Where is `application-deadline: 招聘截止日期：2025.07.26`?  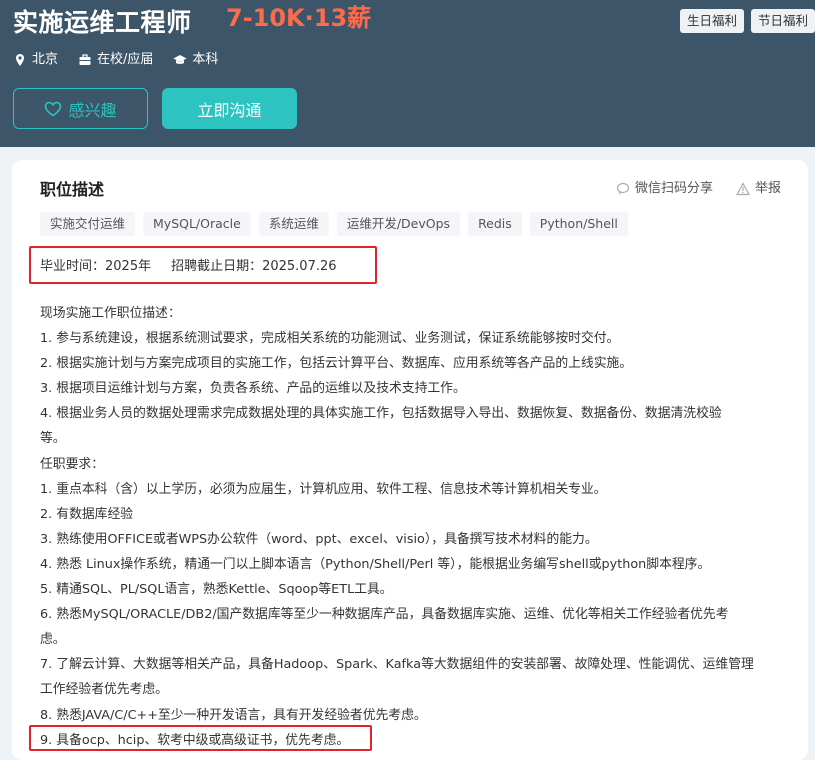
application-deadline: 招聘截止日期：2025.07.26 is located at coordinates (254, 266).